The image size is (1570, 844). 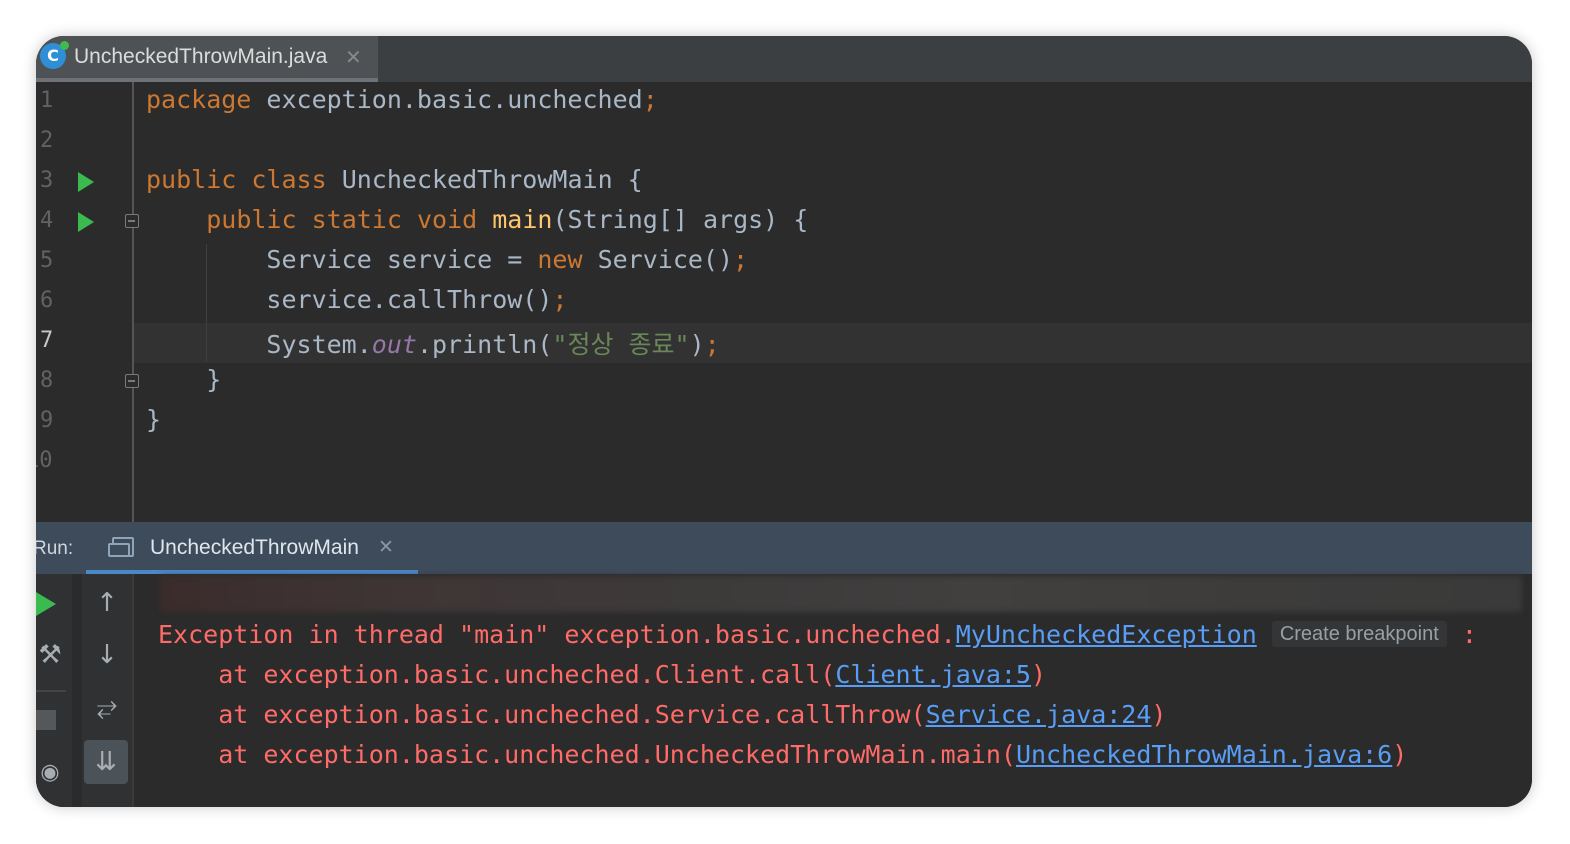 What do you see at coordinates (107, 690) in the screenshot?
I see `run-toolbar-console: ↑ ↓ ⥂ ⇊` at bounding box center [107, 690].